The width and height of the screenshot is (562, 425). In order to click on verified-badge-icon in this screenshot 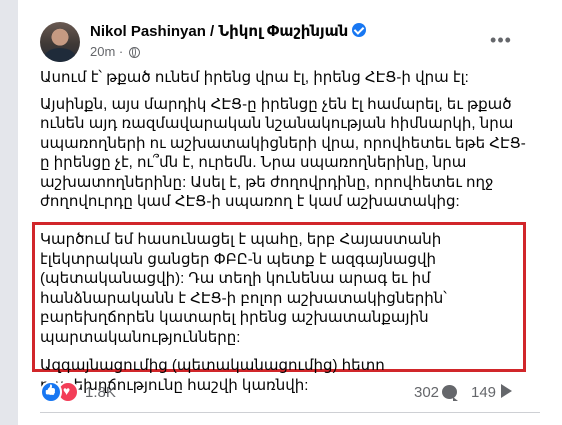, I will do `click(359, 30)`.